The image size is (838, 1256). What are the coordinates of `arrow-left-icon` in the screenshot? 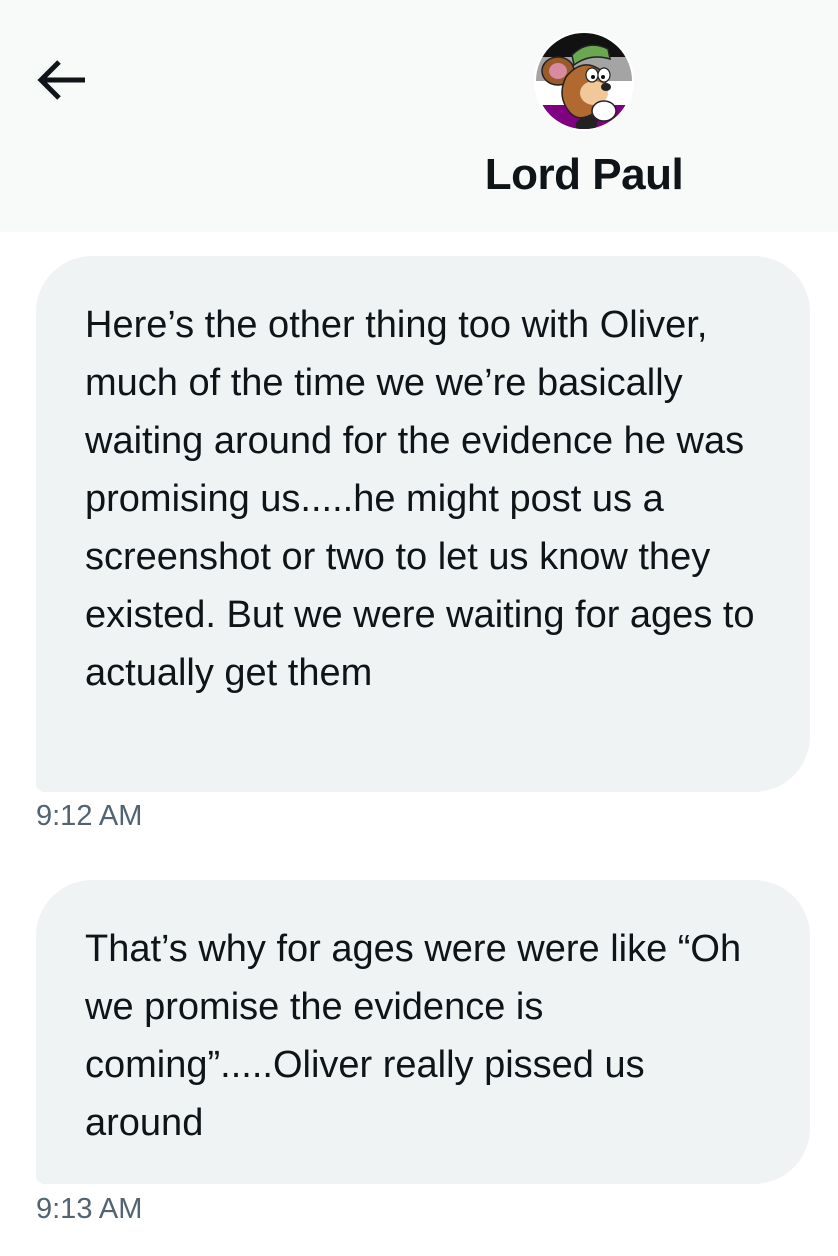 It's located at (61, 80).